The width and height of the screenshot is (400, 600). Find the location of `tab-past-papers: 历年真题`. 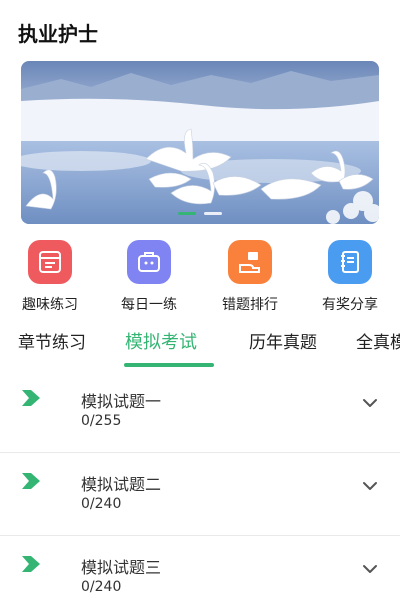

tab-past-papers: 历年真题 is located at coordinates (283, 340).